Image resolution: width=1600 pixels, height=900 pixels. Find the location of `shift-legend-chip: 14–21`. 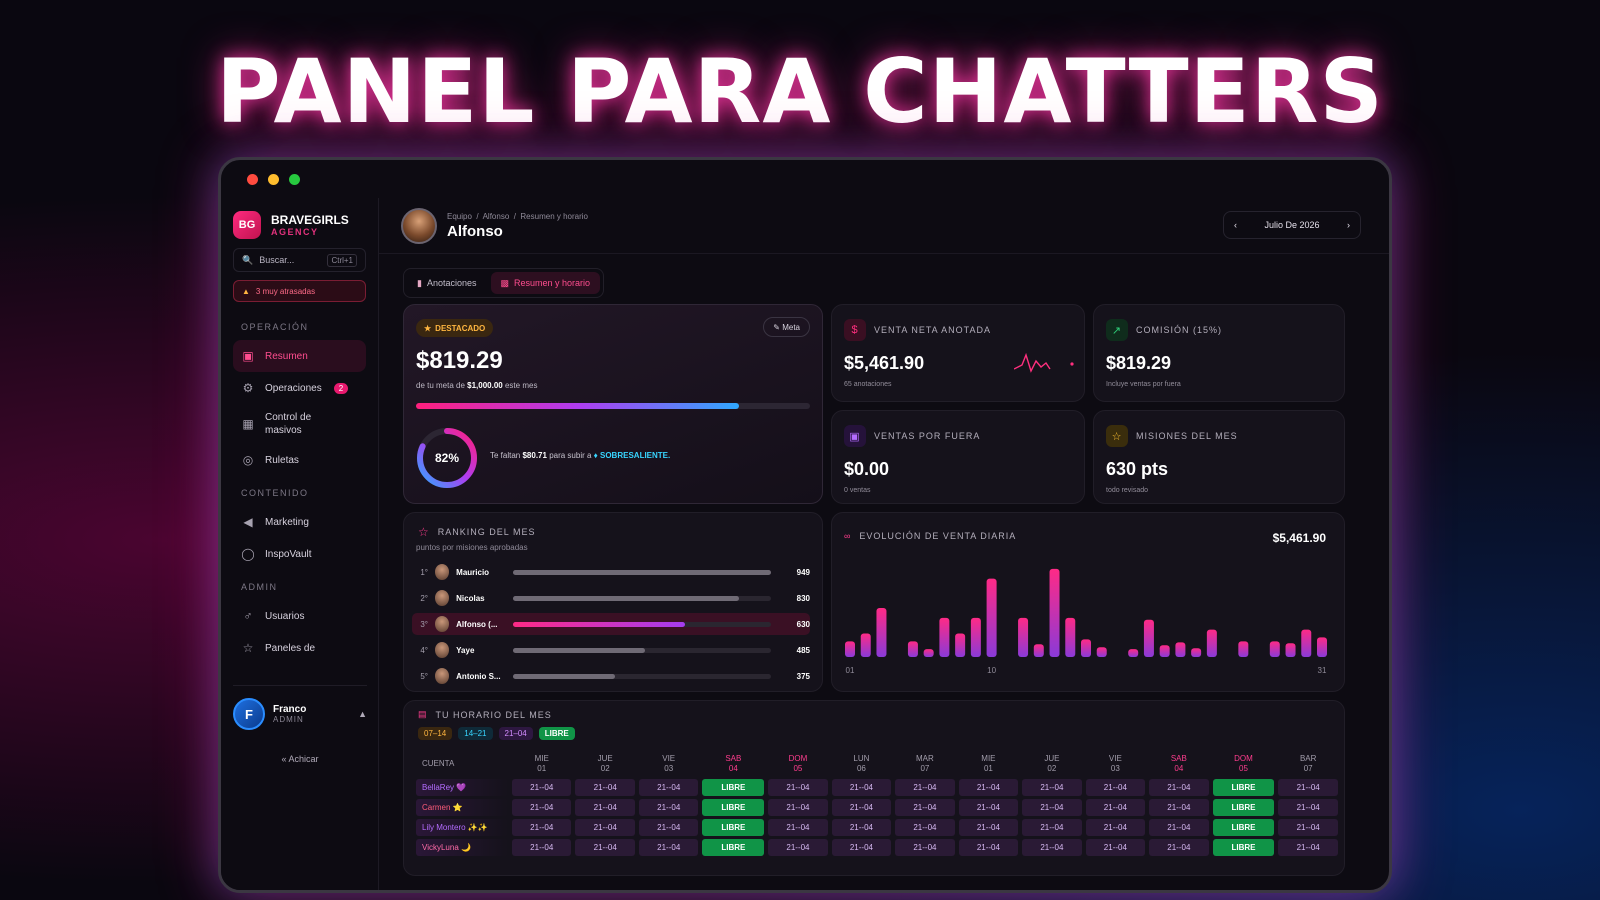

shift-legend-chip: 14–21 is located at coordinates (475, 733).